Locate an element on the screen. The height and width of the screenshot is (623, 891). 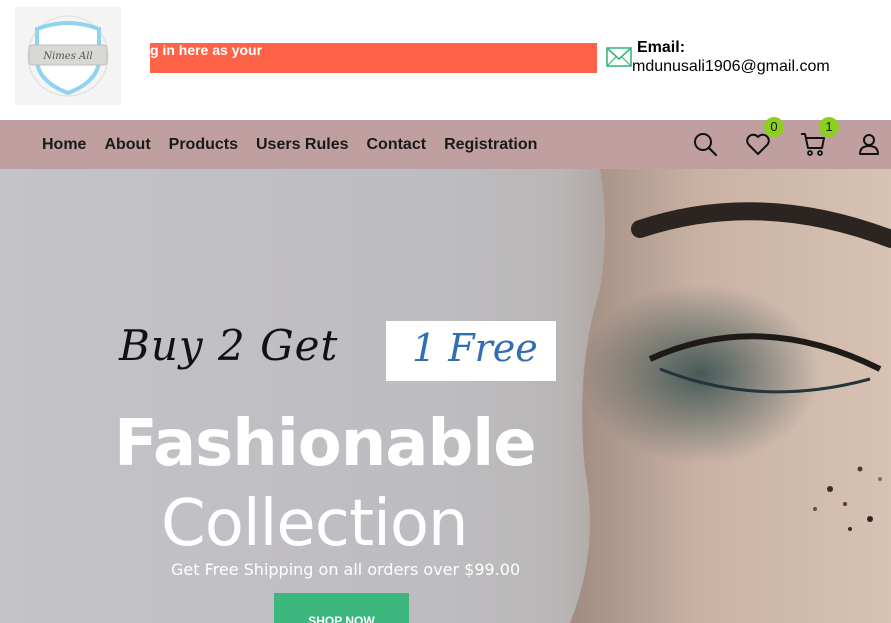
shop-now-button: SHOP NOW is located at coordinates (341, 608).